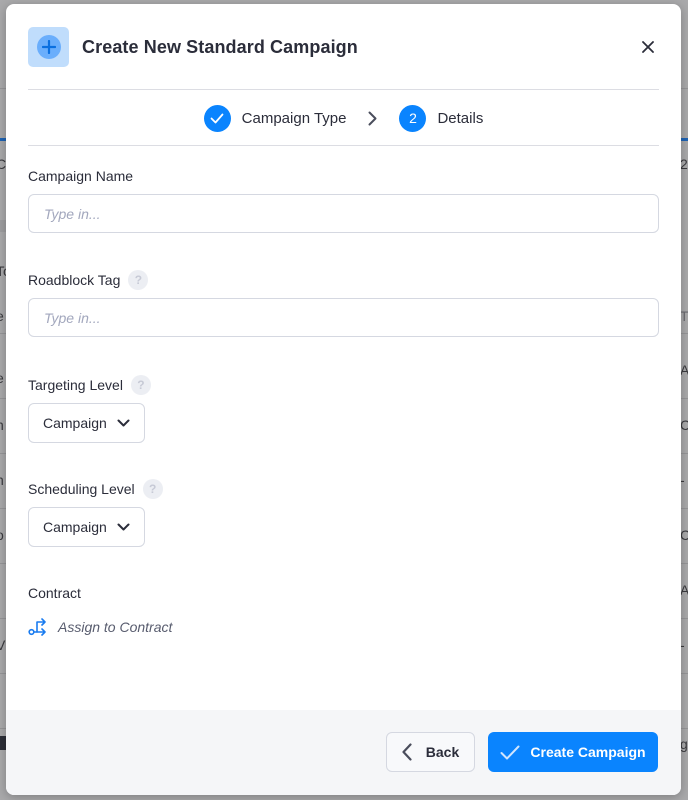  What do you see at coordinates (343, 176) in the screenshot?
I see `campaign-name-label: Campaign Name` at bounding box center [343, 176].